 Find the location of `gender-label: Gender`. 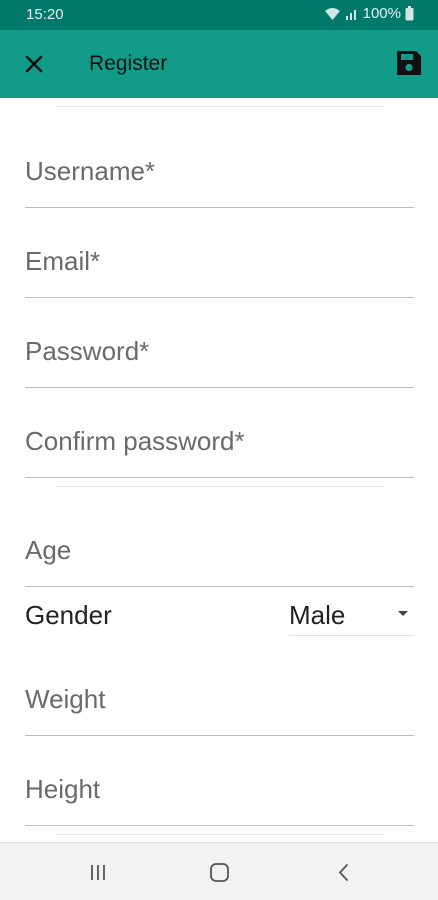

gender-label: Gender is located at coordinates (68, 615).